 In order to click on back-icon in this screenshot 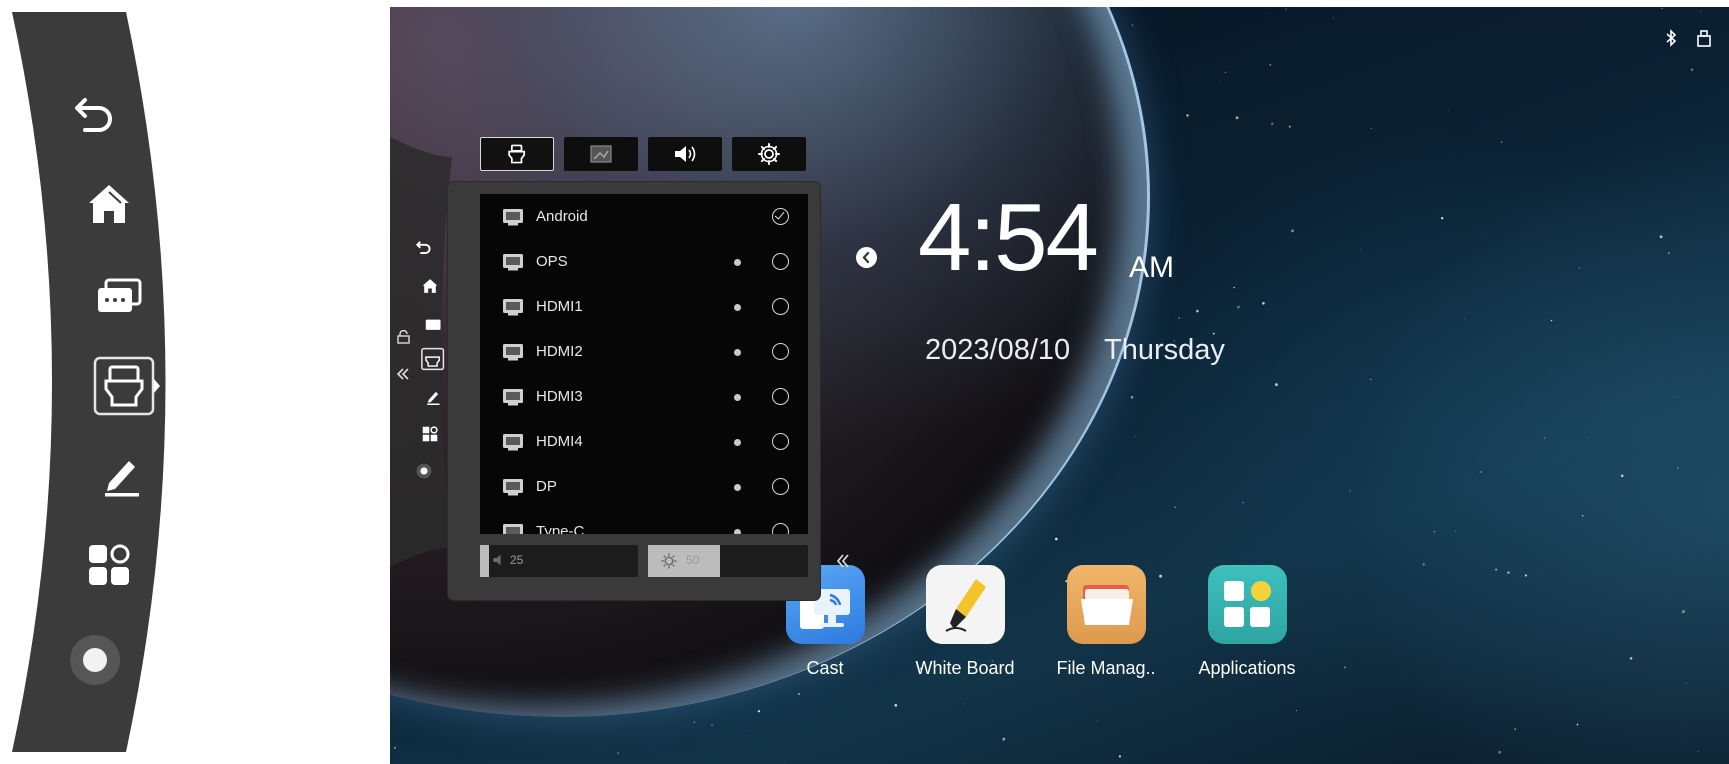, I will do `click(93, 115)`.